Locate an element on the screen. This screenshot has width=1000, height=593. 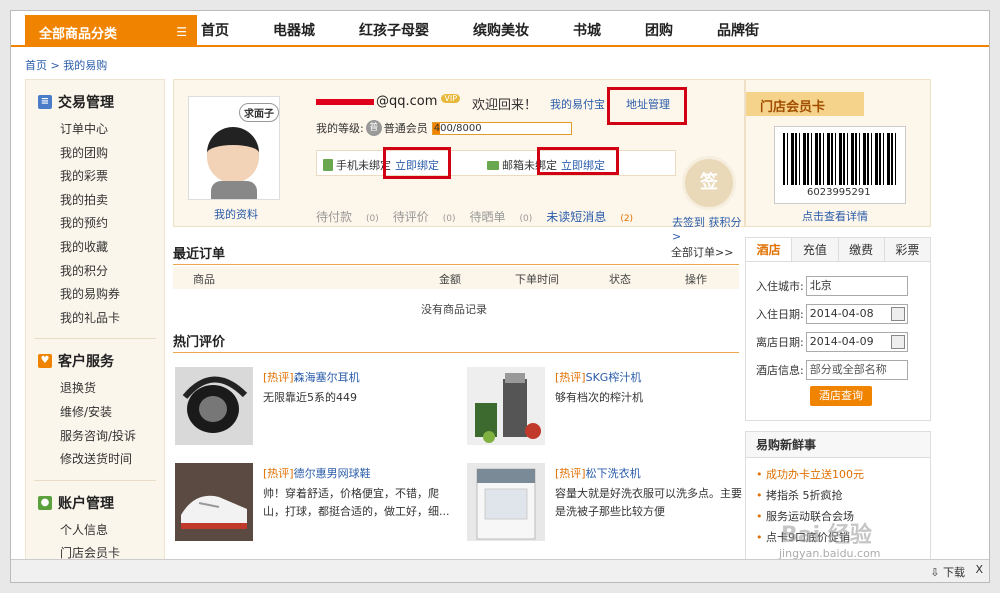
news-item: 成功办卡立送100元 is located at coordinates (838, 474).